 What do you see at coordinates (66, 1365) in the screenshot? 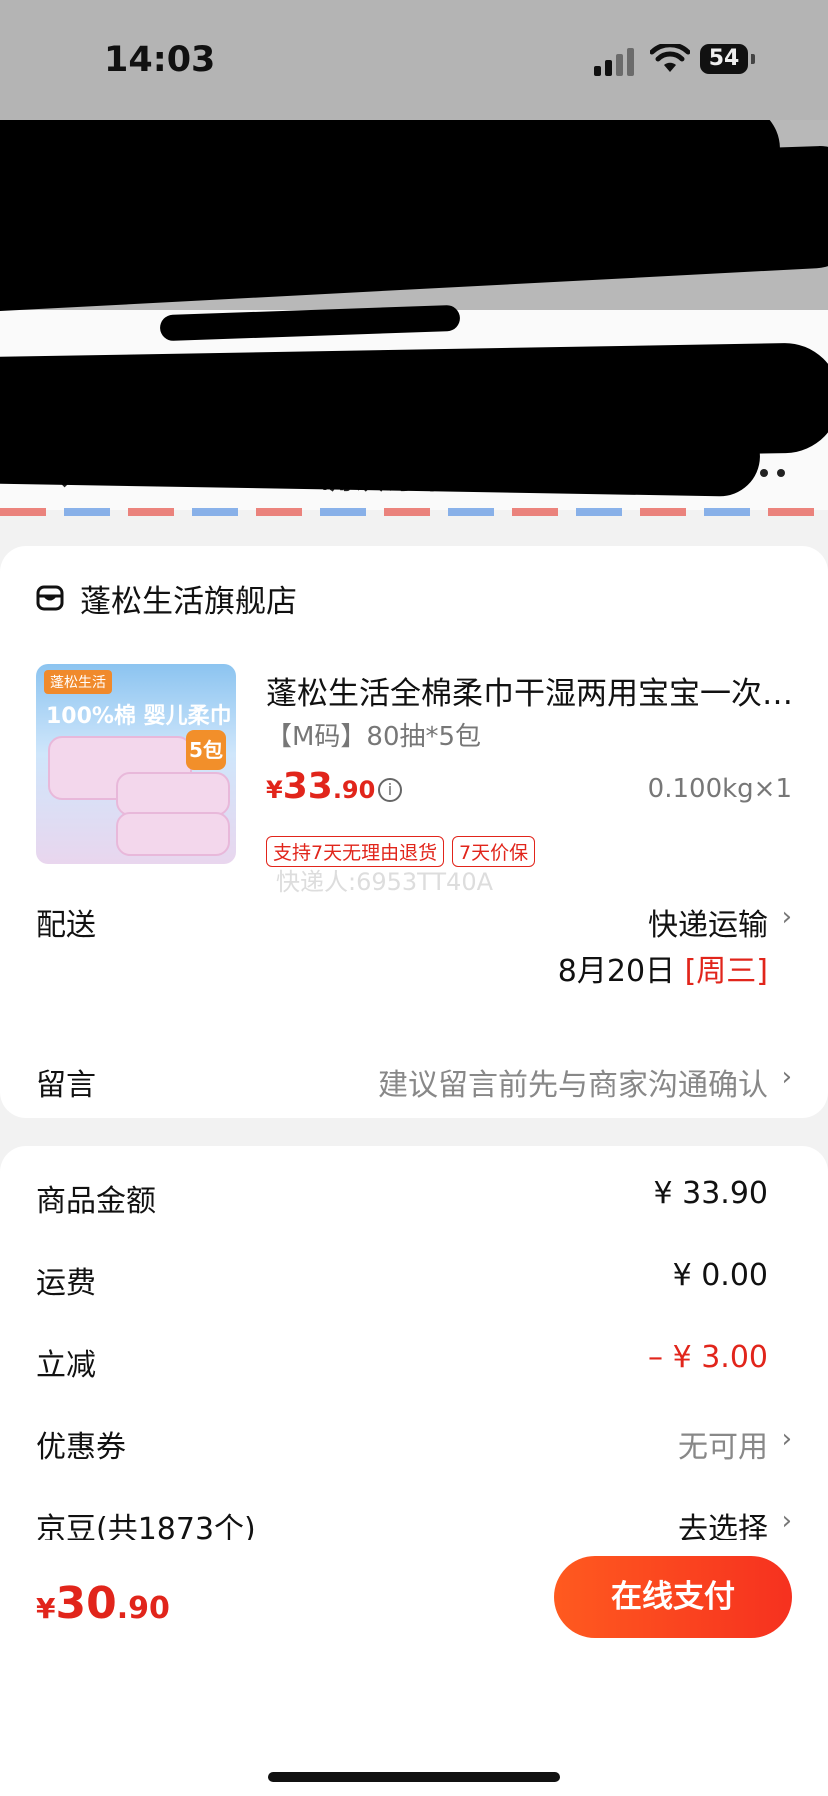
I see `summary-label: 立减` at bounding box center [66, 1365].